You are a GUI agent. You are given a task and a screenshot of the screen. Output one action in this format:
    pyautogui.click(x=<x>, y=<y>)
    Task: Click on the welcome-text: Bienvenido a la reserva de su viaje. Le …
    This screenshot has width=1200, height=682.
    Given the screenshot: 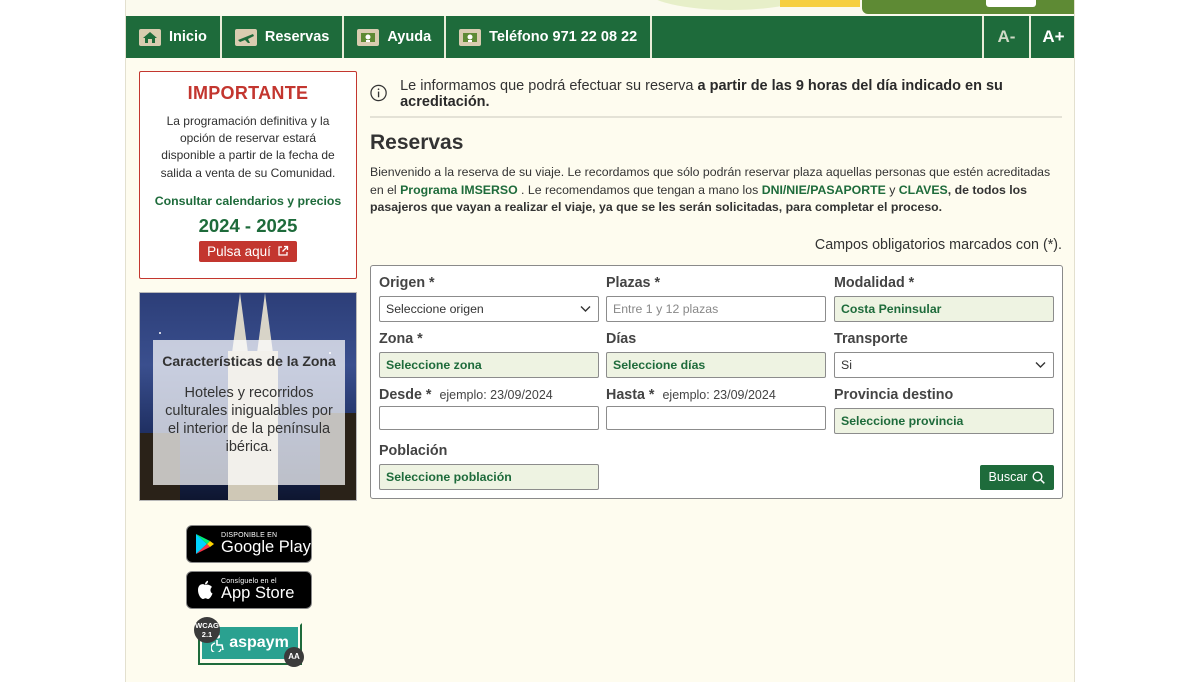 What is the action you would take?
    pyautogui.click(x=710, y=189)
    